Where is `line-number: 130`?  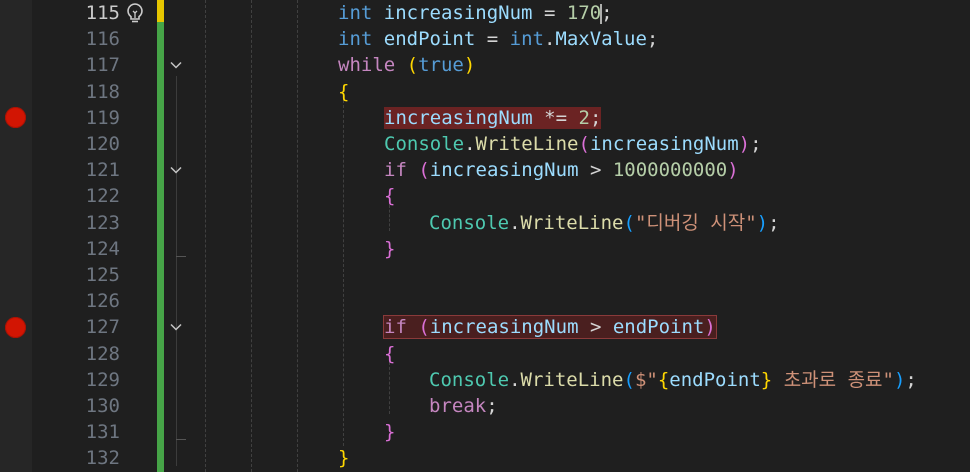 line-number: 130 is located at coordinates (102, 406).